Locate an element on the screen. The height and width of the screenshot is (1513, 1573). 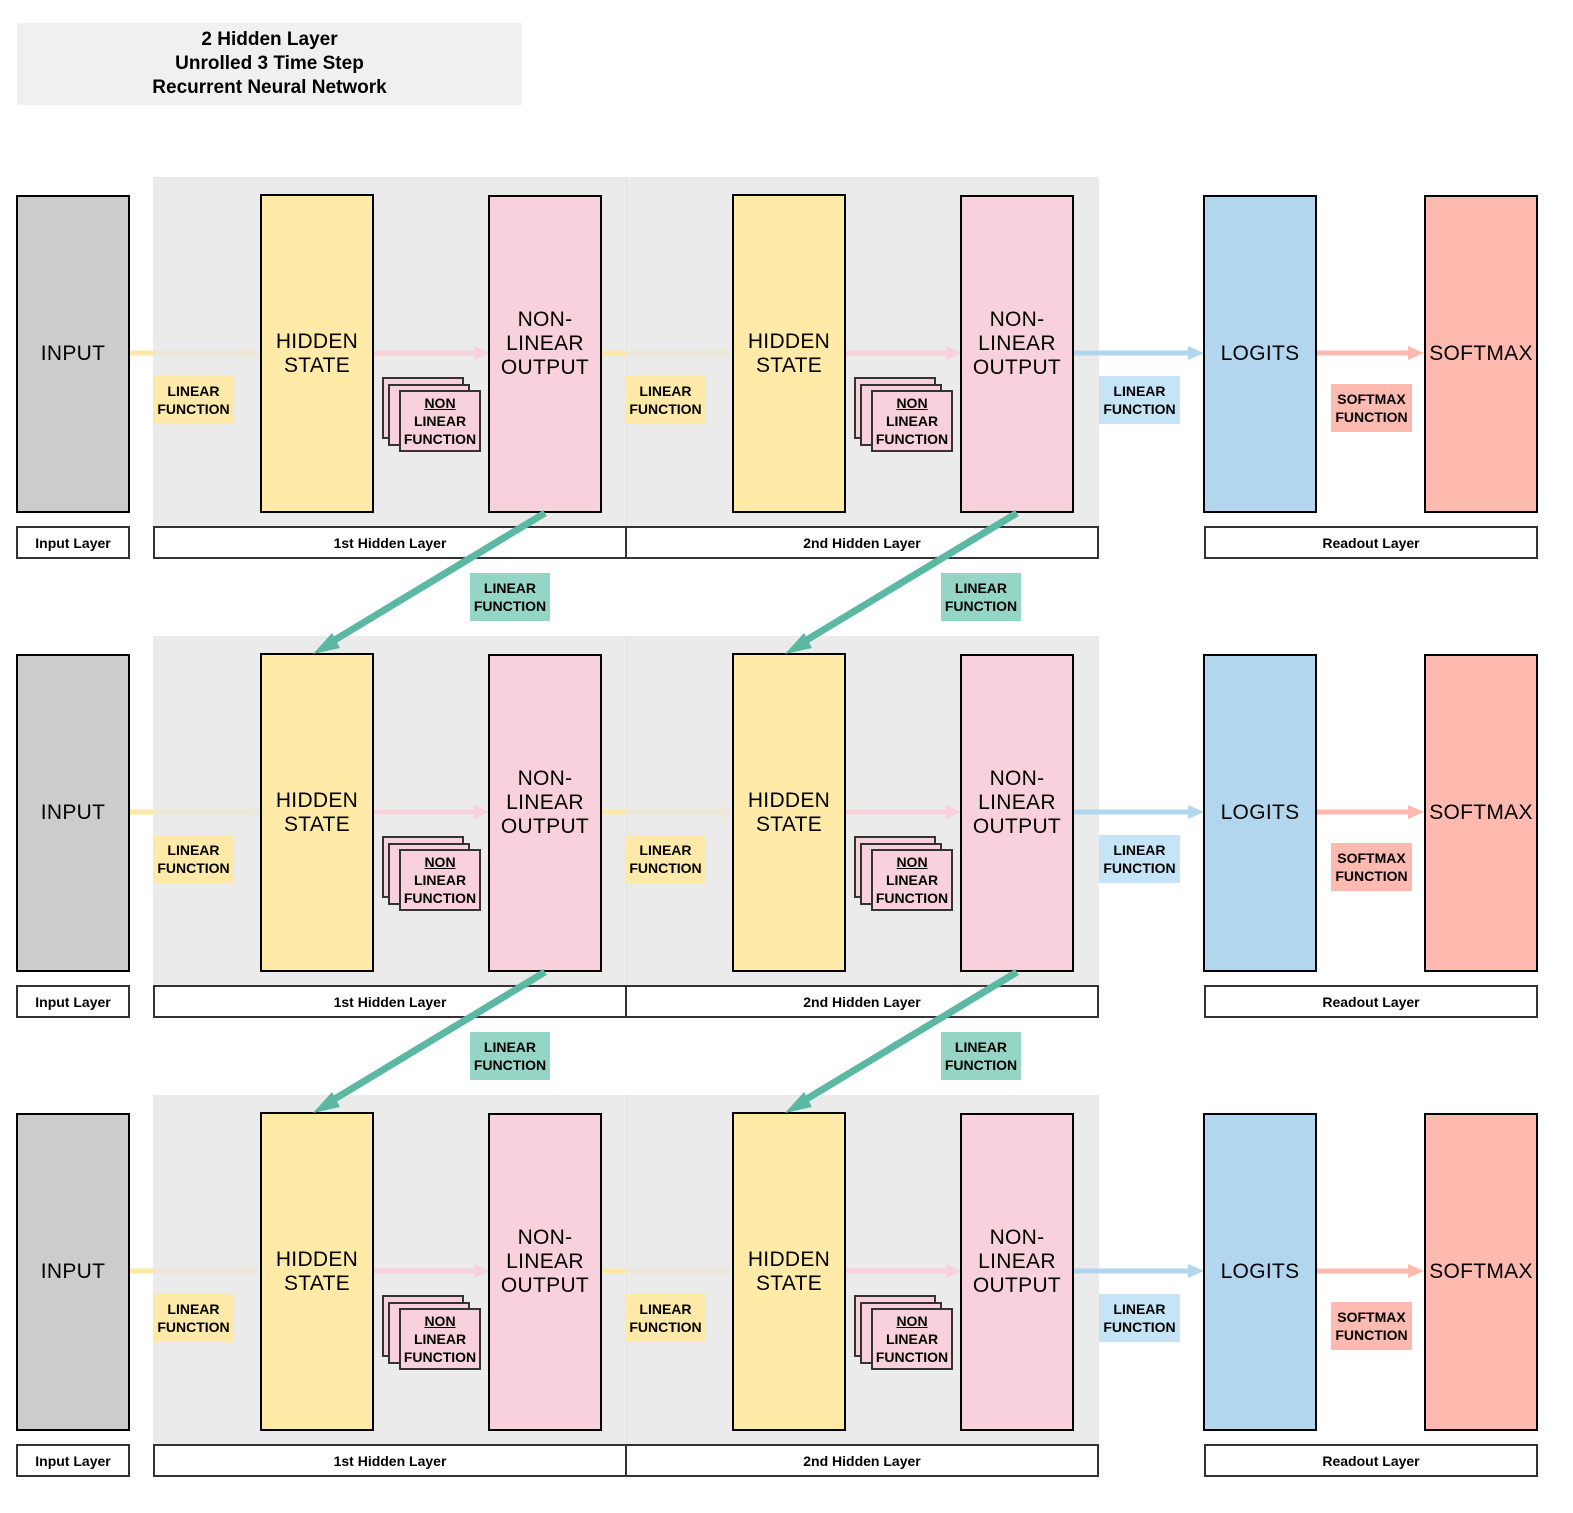
title-line-3: Recurrent Neural Network is located at coordinates (269, 87).